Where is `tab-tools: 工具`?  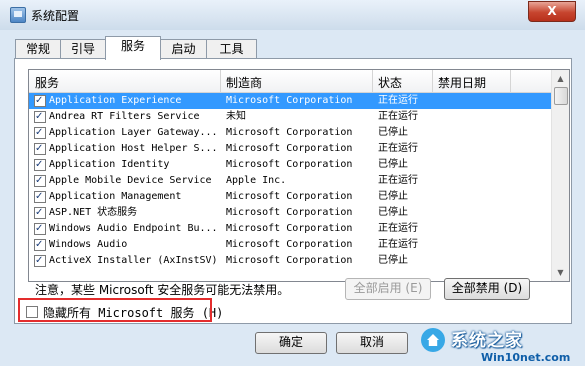
tab-tools: 工具 is located at coordinates (231, 49).